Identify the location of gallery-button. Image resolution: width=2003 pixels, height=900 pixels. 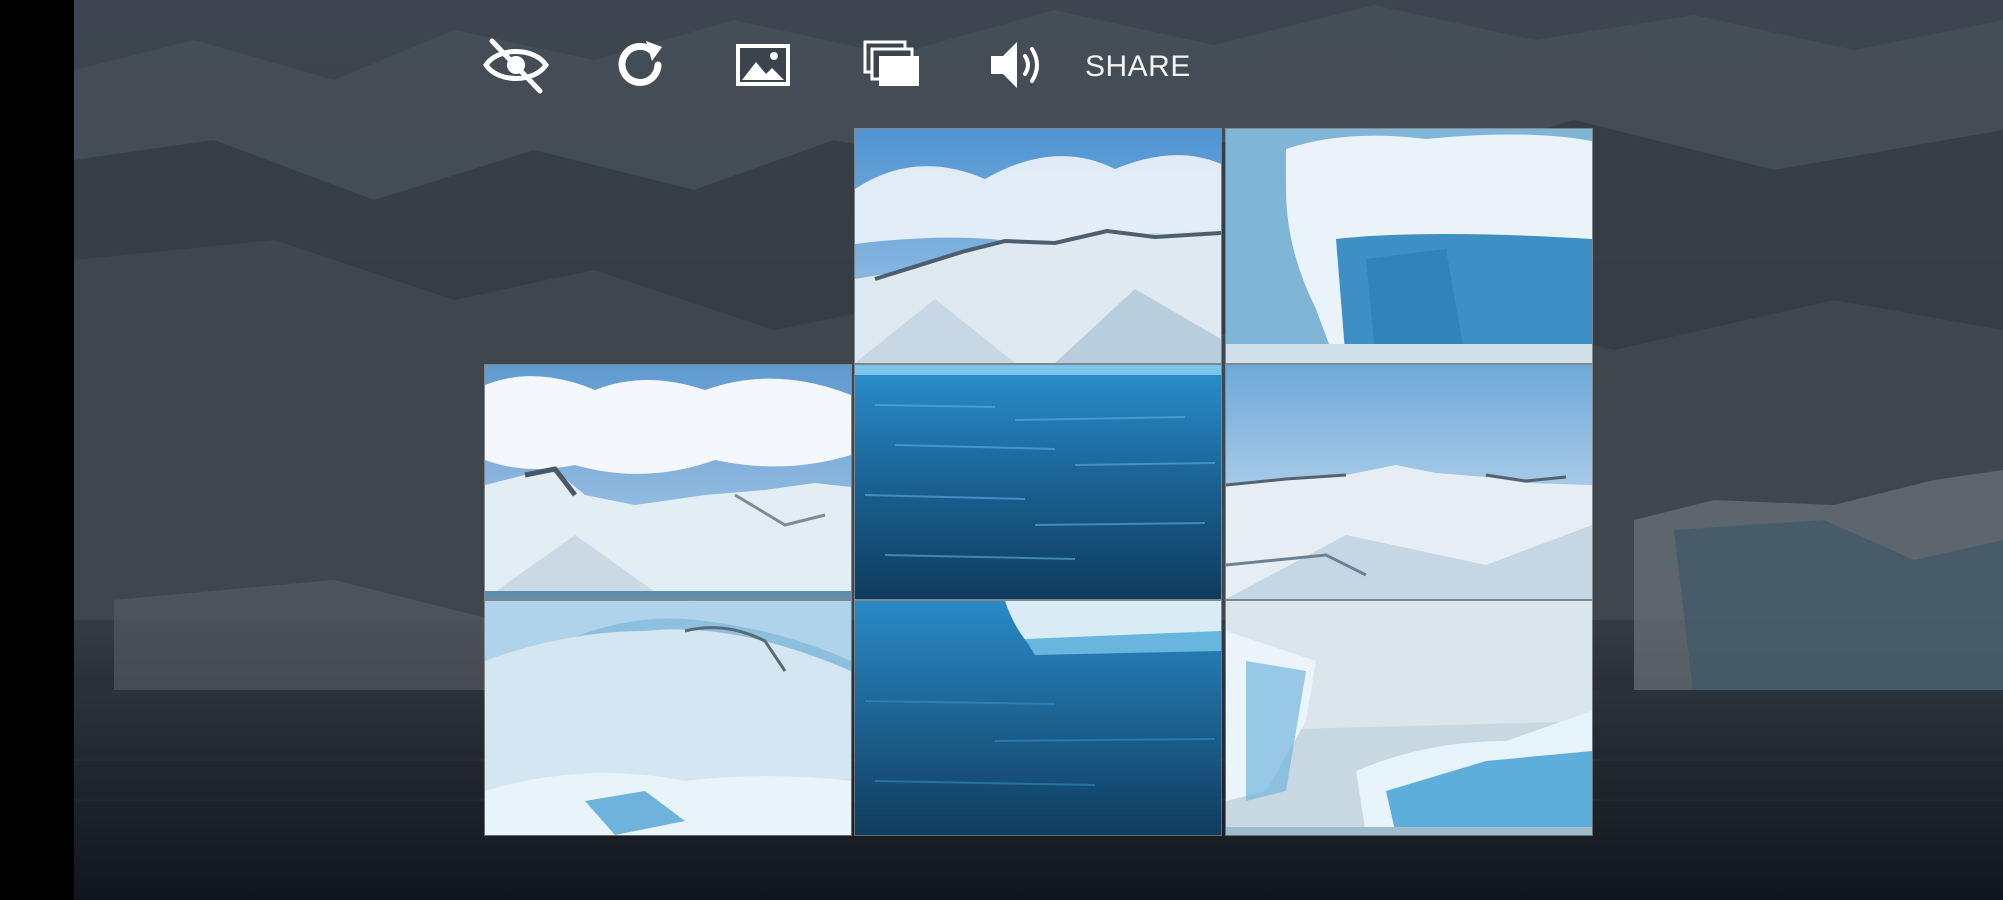
(892, 65).